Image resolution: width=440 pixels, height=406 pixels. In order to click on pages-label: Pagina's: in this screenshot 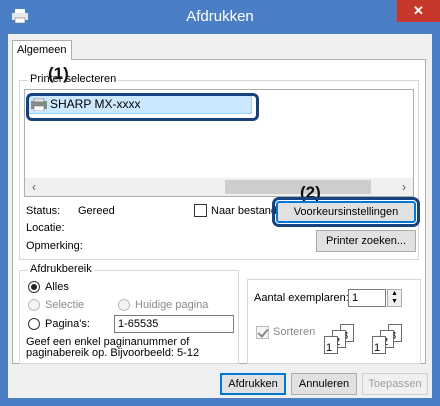, I will do `click(67, 324)`.